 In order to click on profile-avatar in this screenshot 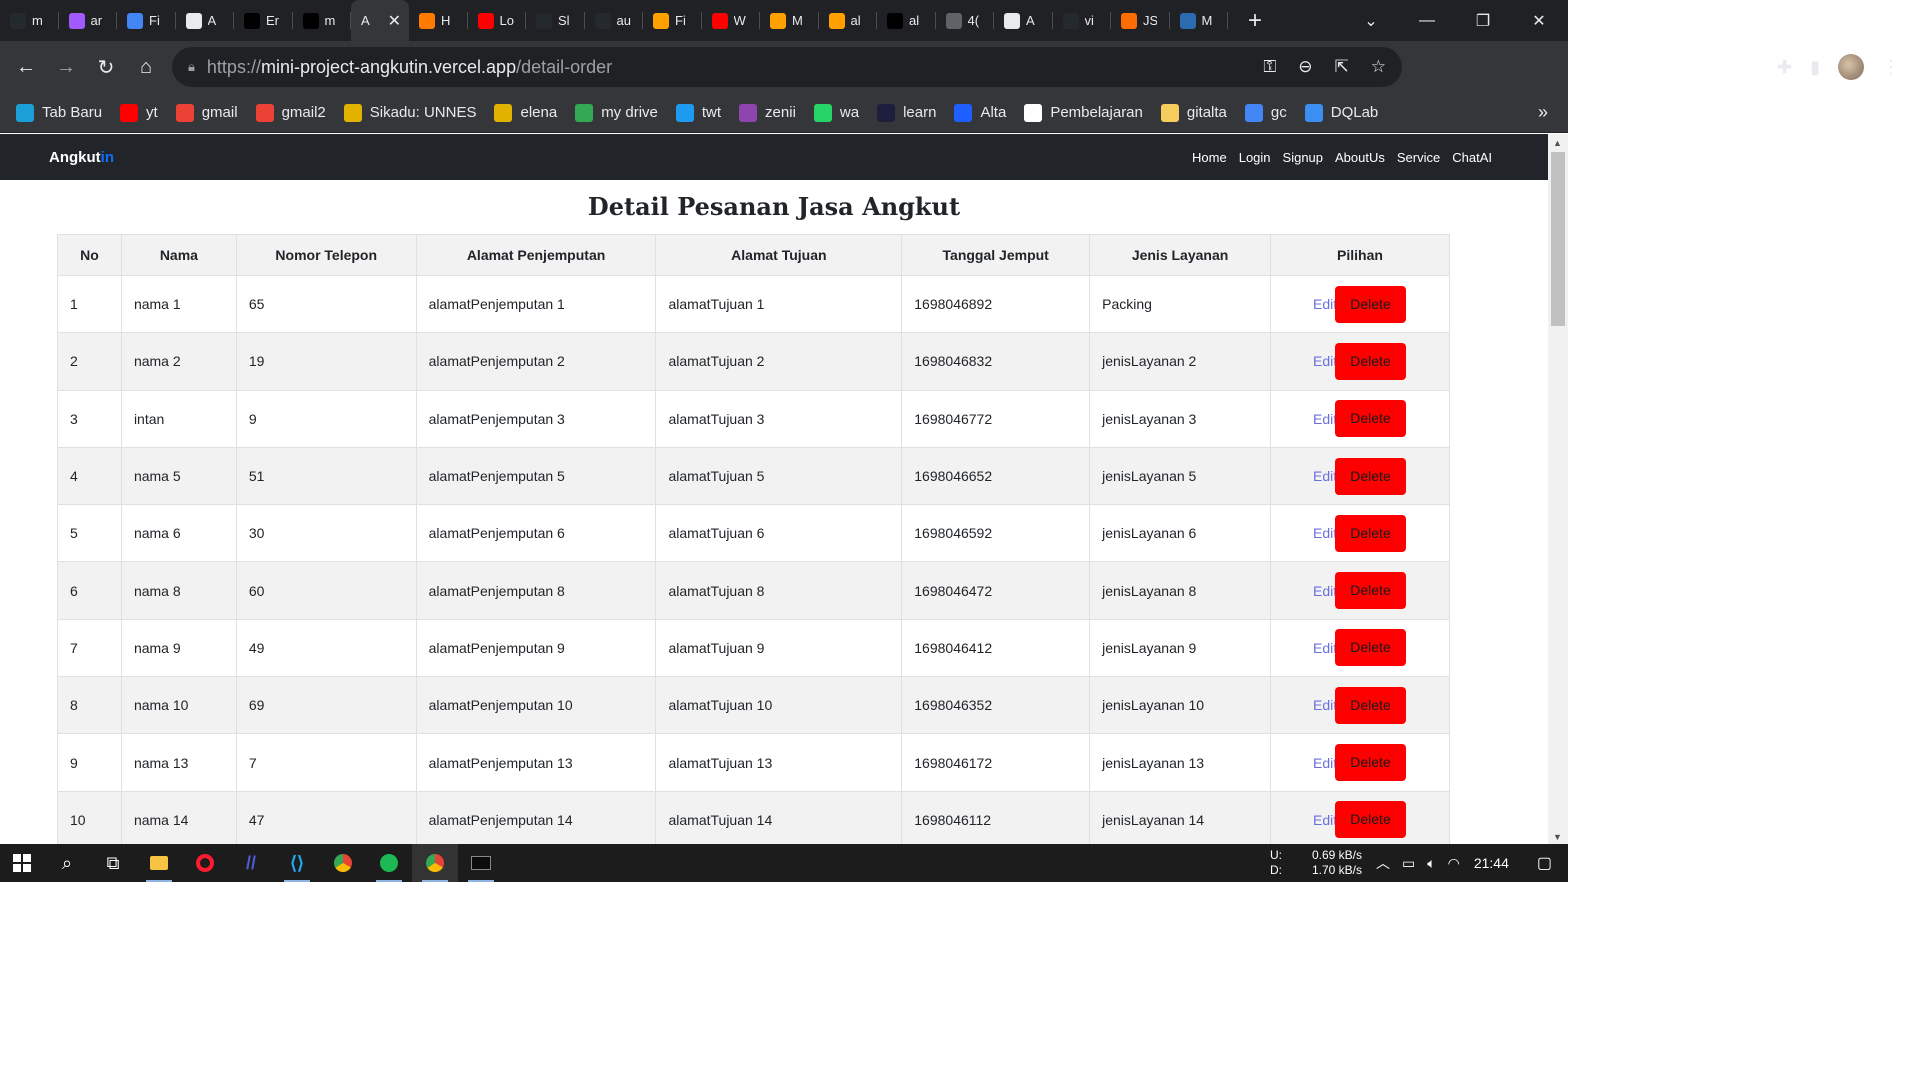, I will do `click(1851, 67)`.